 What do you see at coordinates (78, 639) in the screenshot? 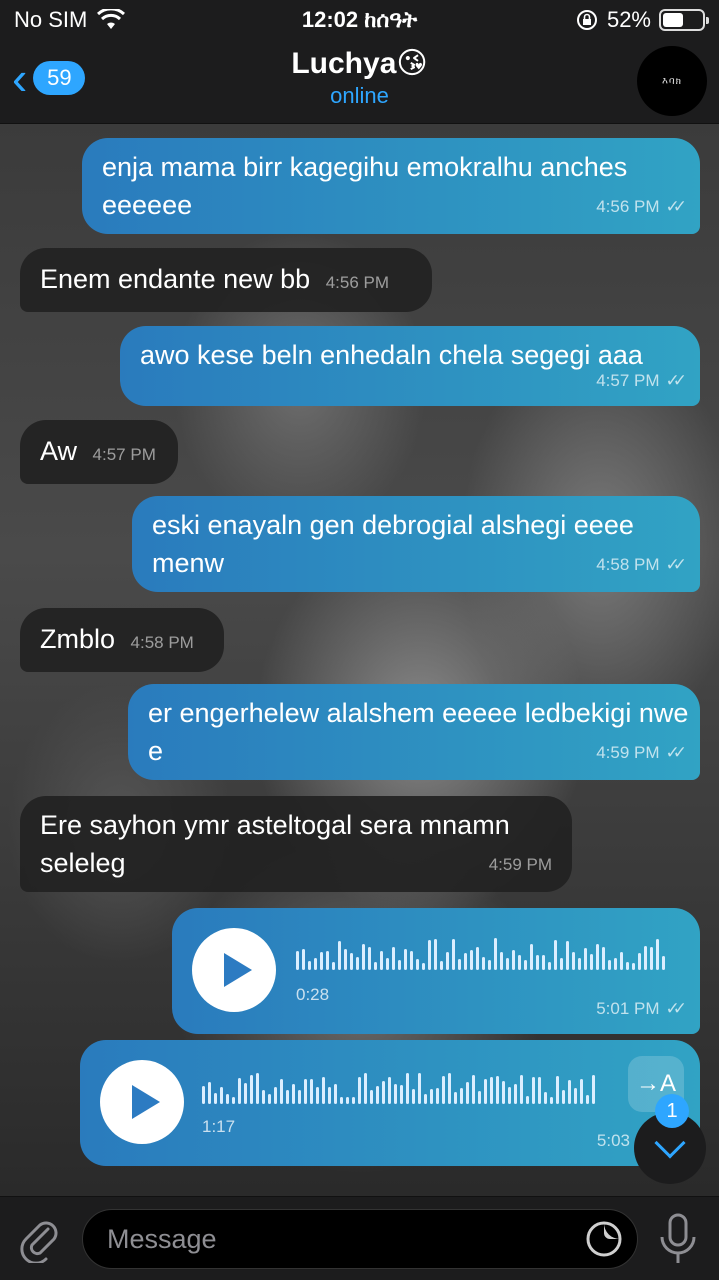
I see `message-text: Zmblo` at bounding box center [78, 639].